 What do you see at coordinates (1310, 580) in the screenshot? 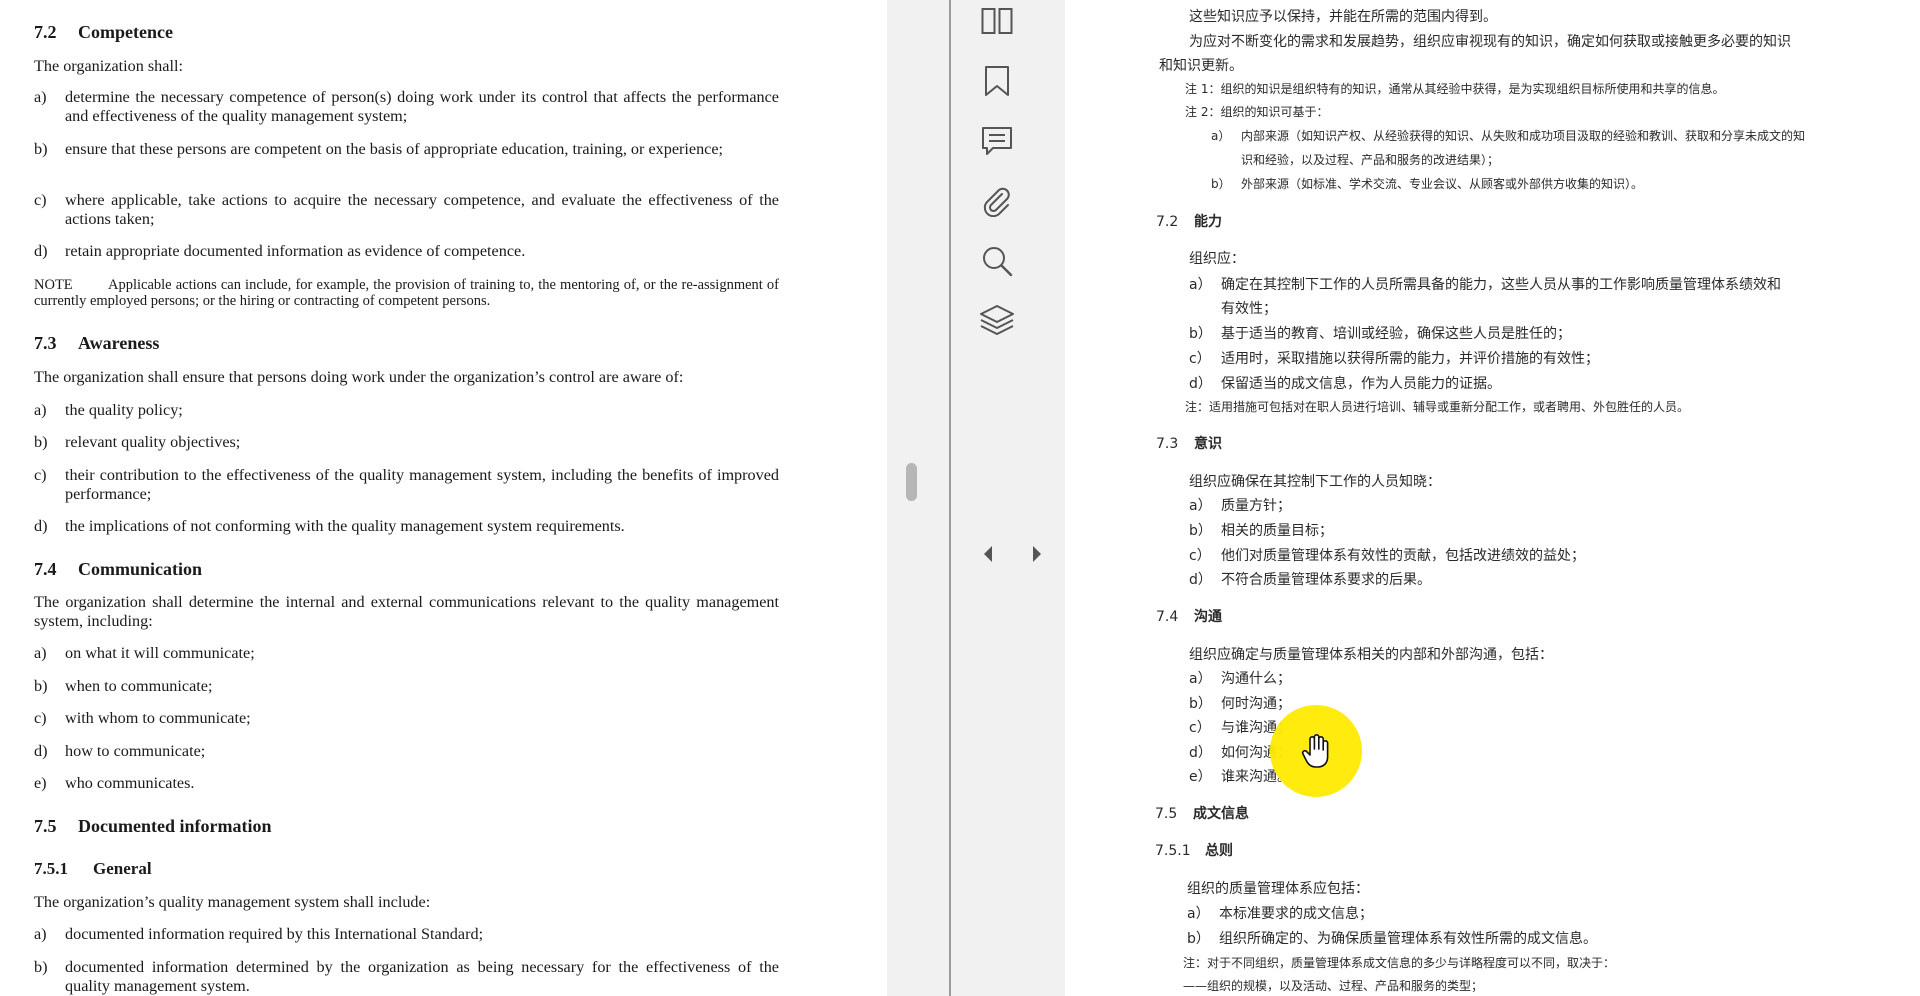
I see `list-item: d） 不符合质量管理体系要求的后果。` at bounding box center [1310, 580].